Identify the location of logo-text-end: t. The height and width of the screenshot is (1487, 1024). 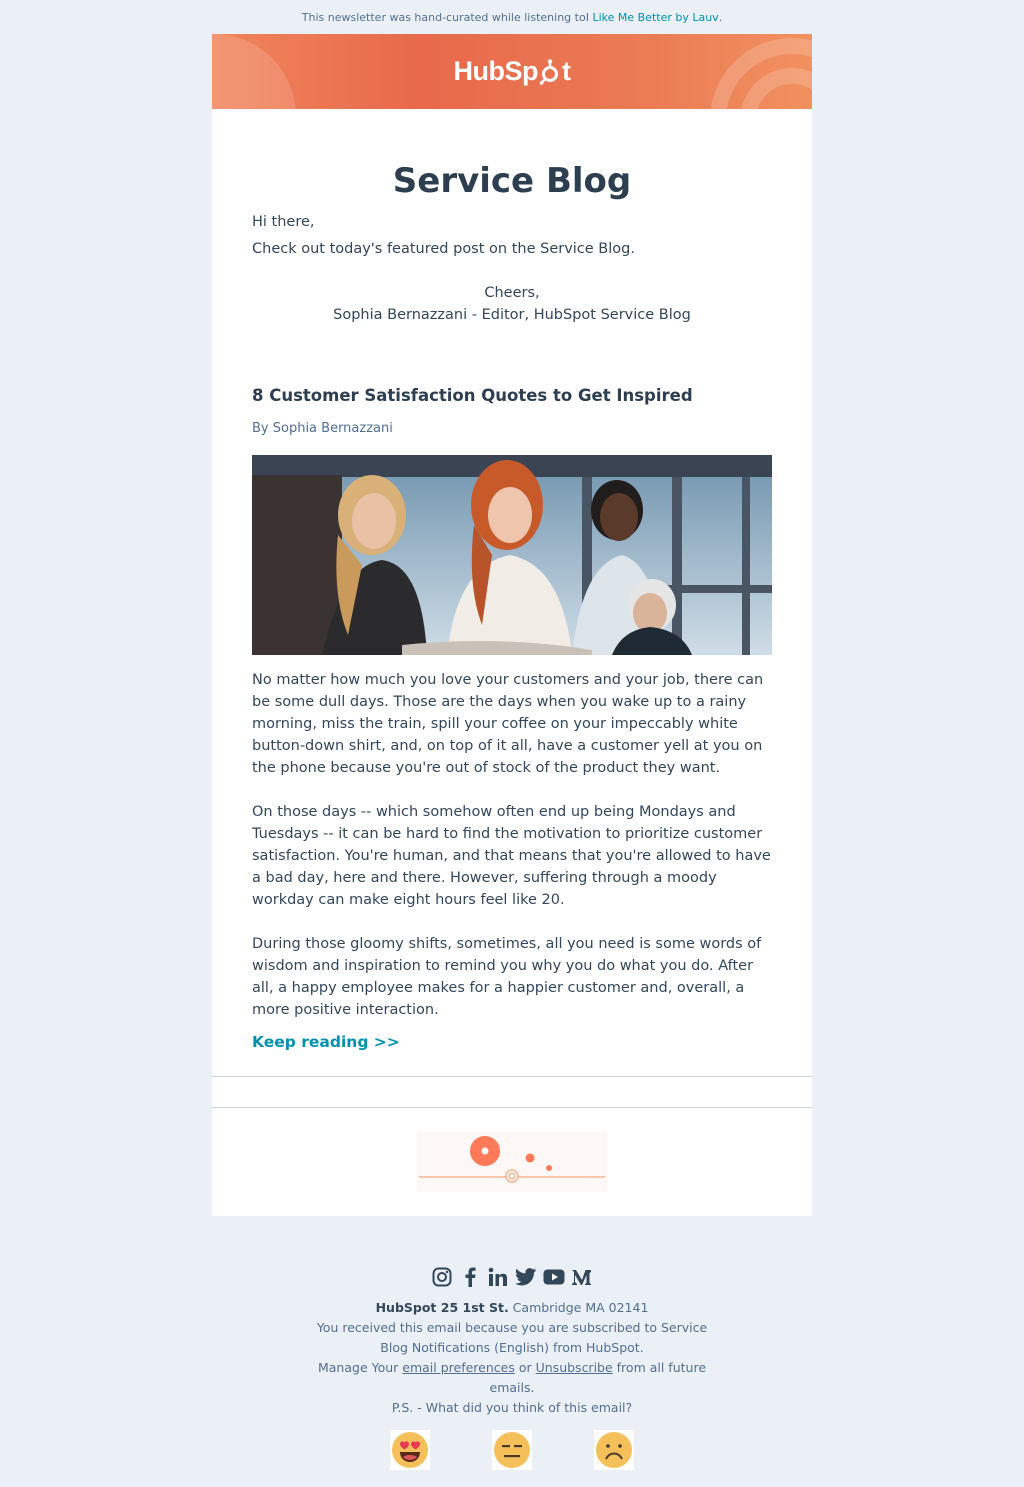
(566, 71).